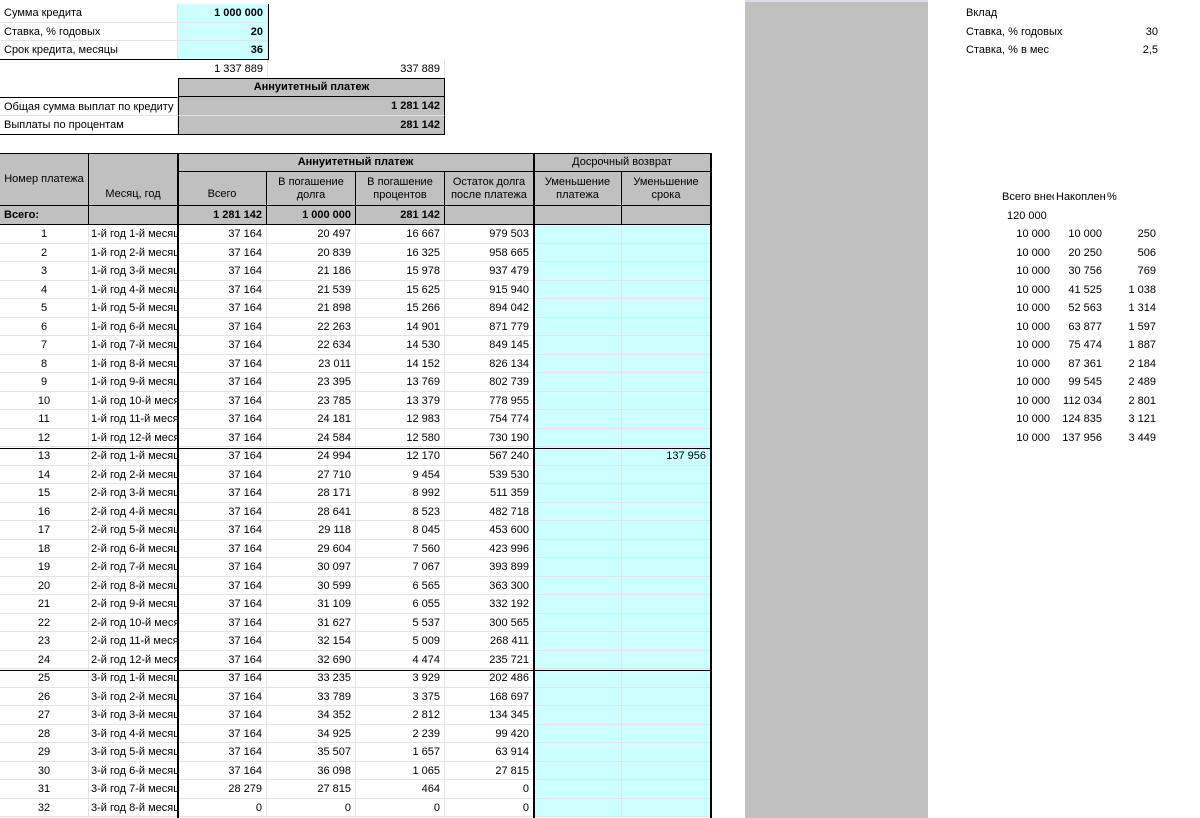  Describe the element at coordinates (133, 659) in the screenshot. I see `cell-month: 2-й год 12-й месяц` at that location.